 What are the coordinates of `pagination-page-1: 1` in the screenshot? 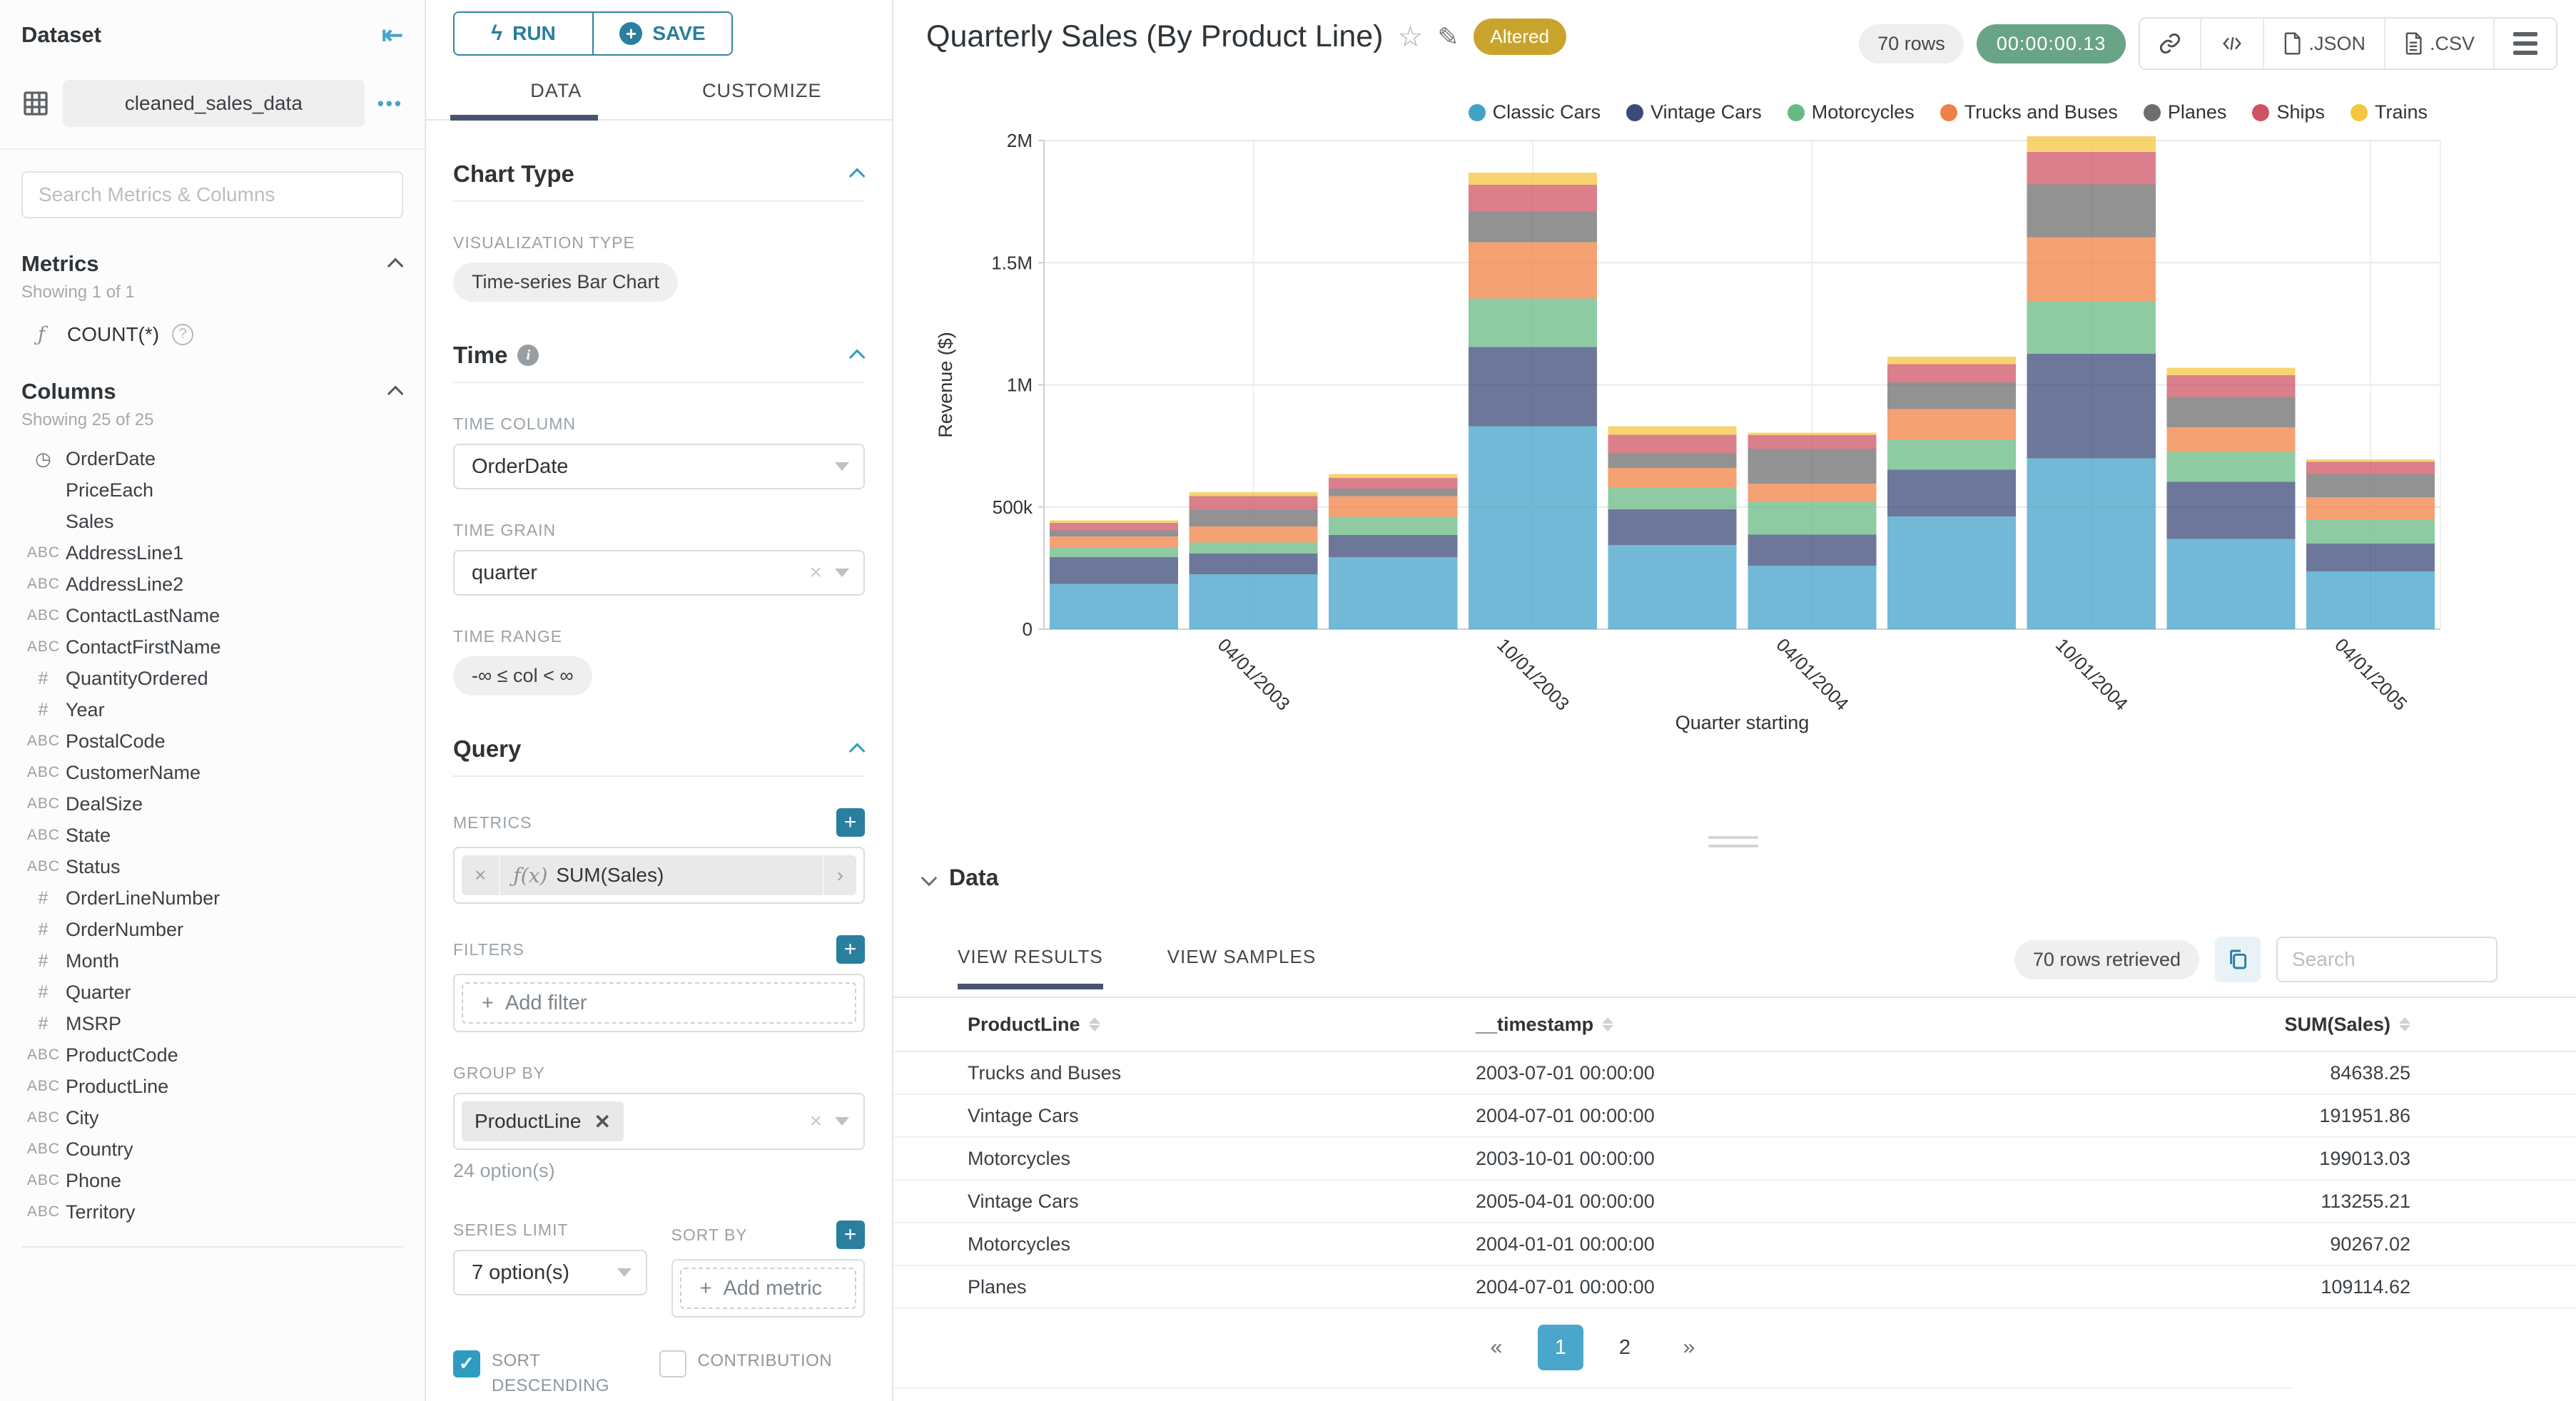 It's located at (1561, 1347).